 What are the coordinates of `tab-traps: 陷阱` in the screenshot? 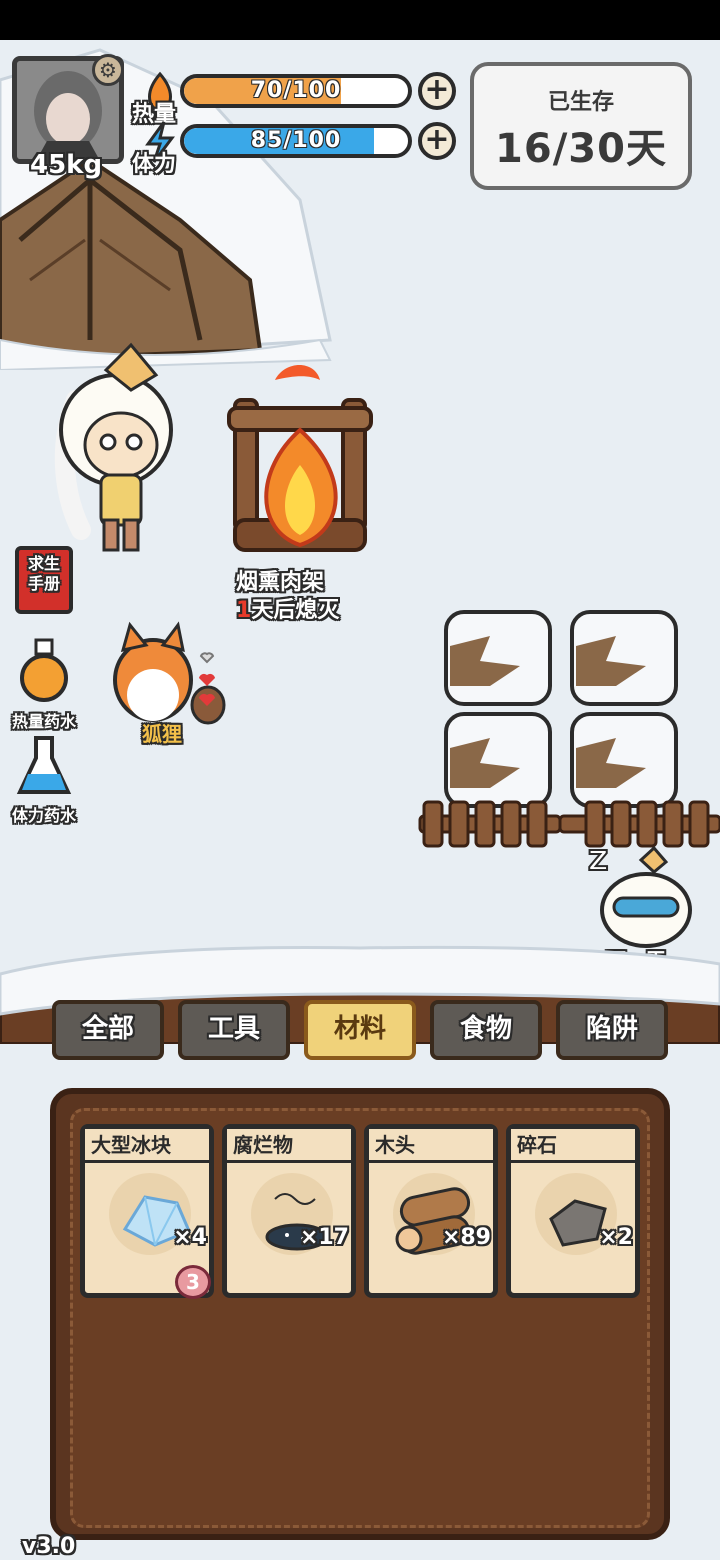 It's located at (612, 1030).